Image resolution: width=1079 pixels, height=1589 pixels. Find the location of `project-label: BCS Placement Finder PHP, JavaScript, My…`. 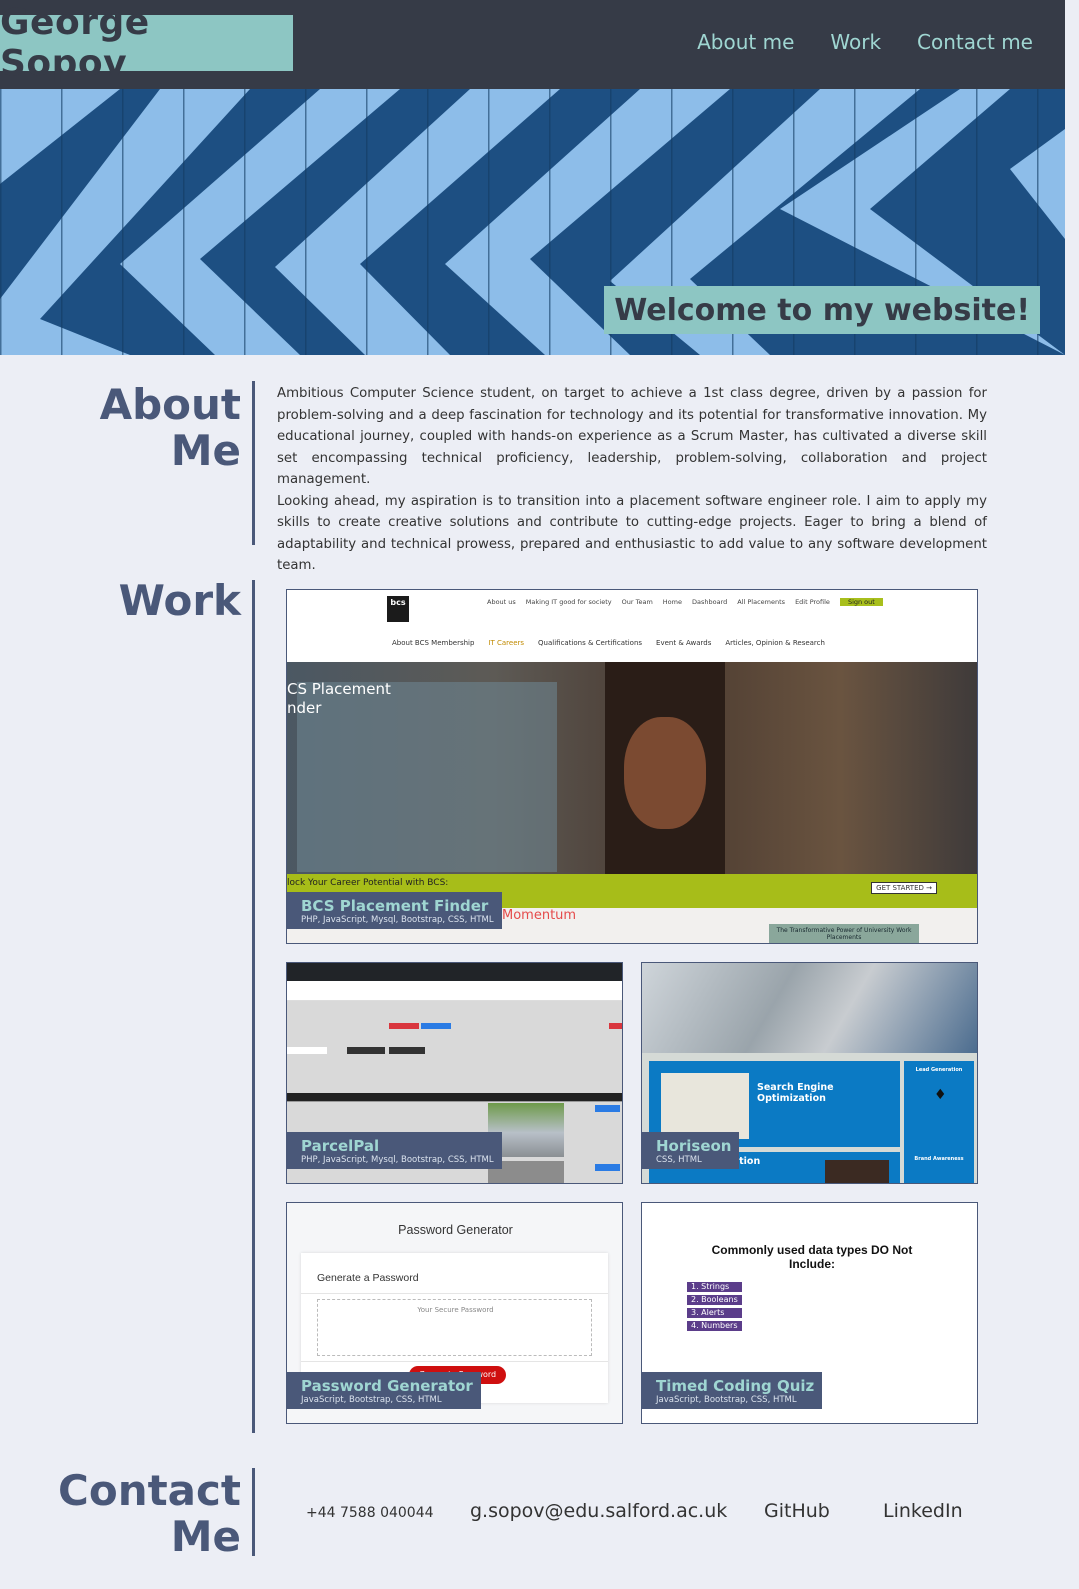

project-label: BCS Placement Finder PHP, JavaScript, My… is located at coordinates (394, 910).